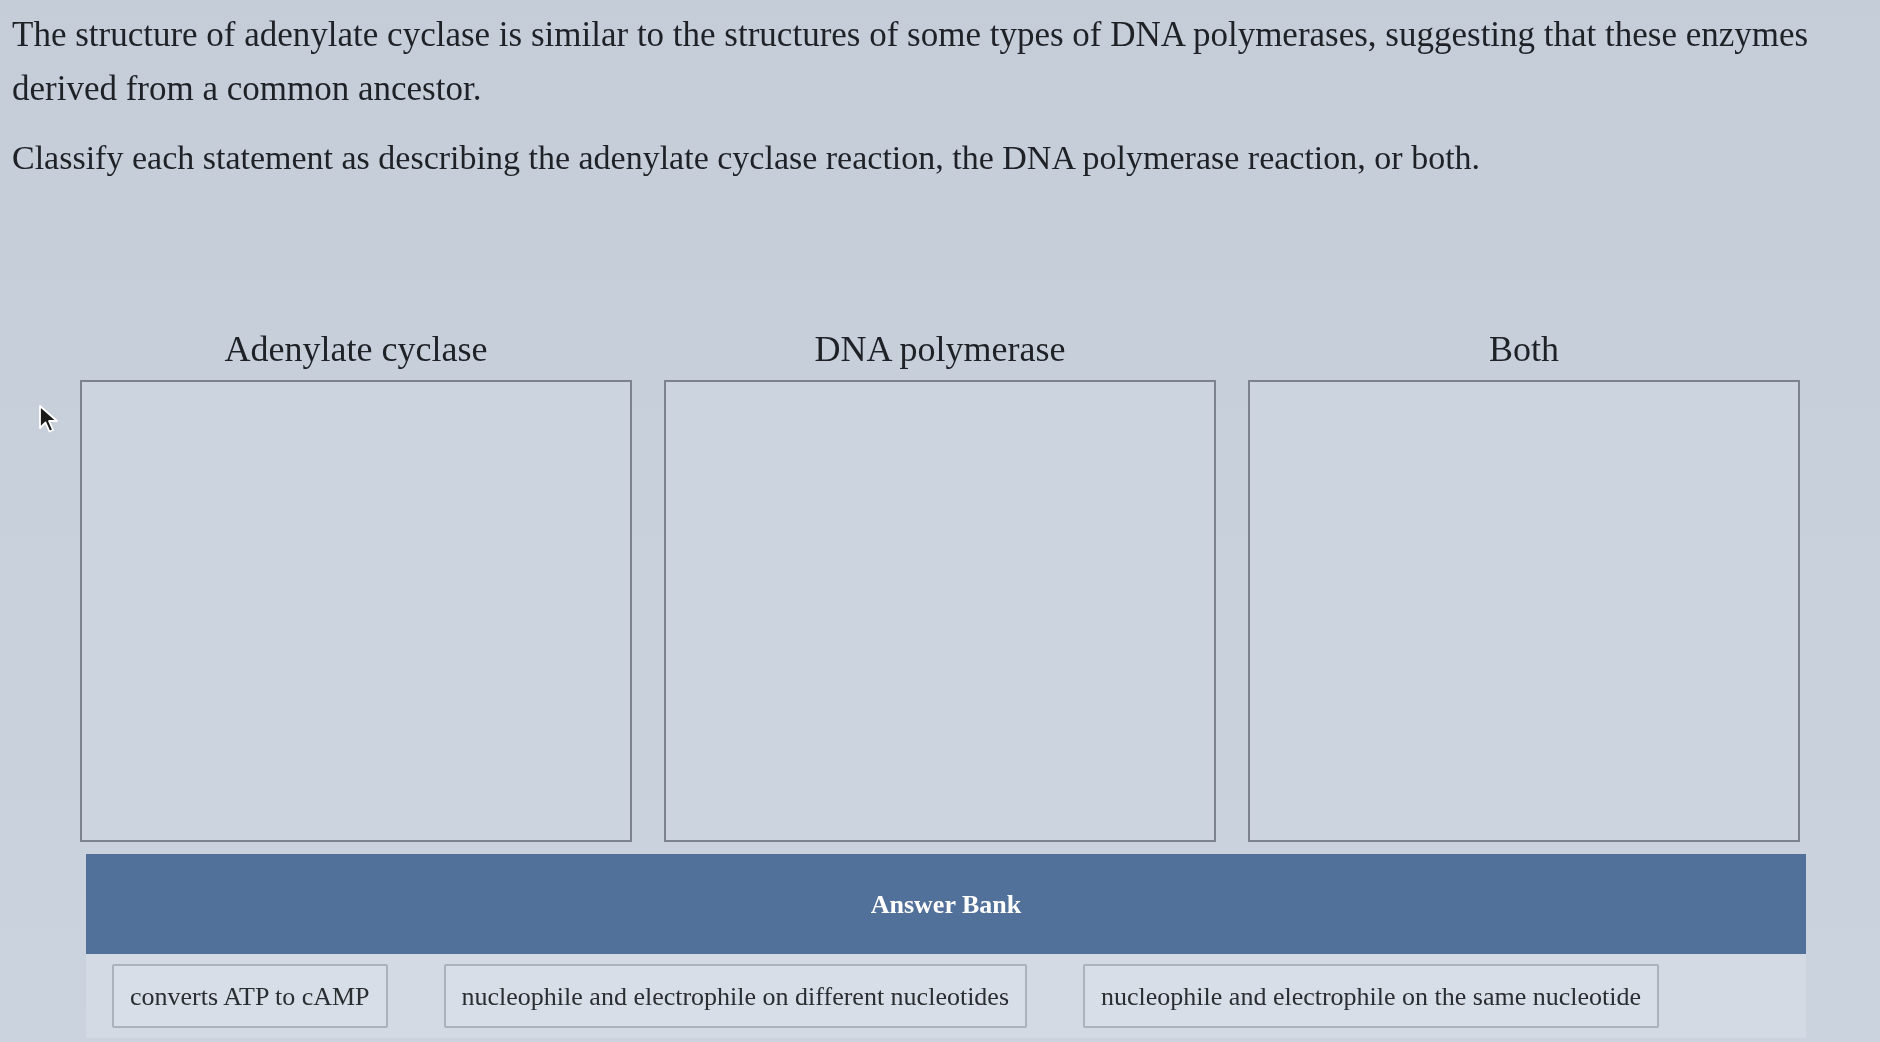 Image resolution: width=1880 pixels, height=1042 pixels. I want to click on answer-chip: nucleophile and electrophile on different nucleotides, so click(735, 996).